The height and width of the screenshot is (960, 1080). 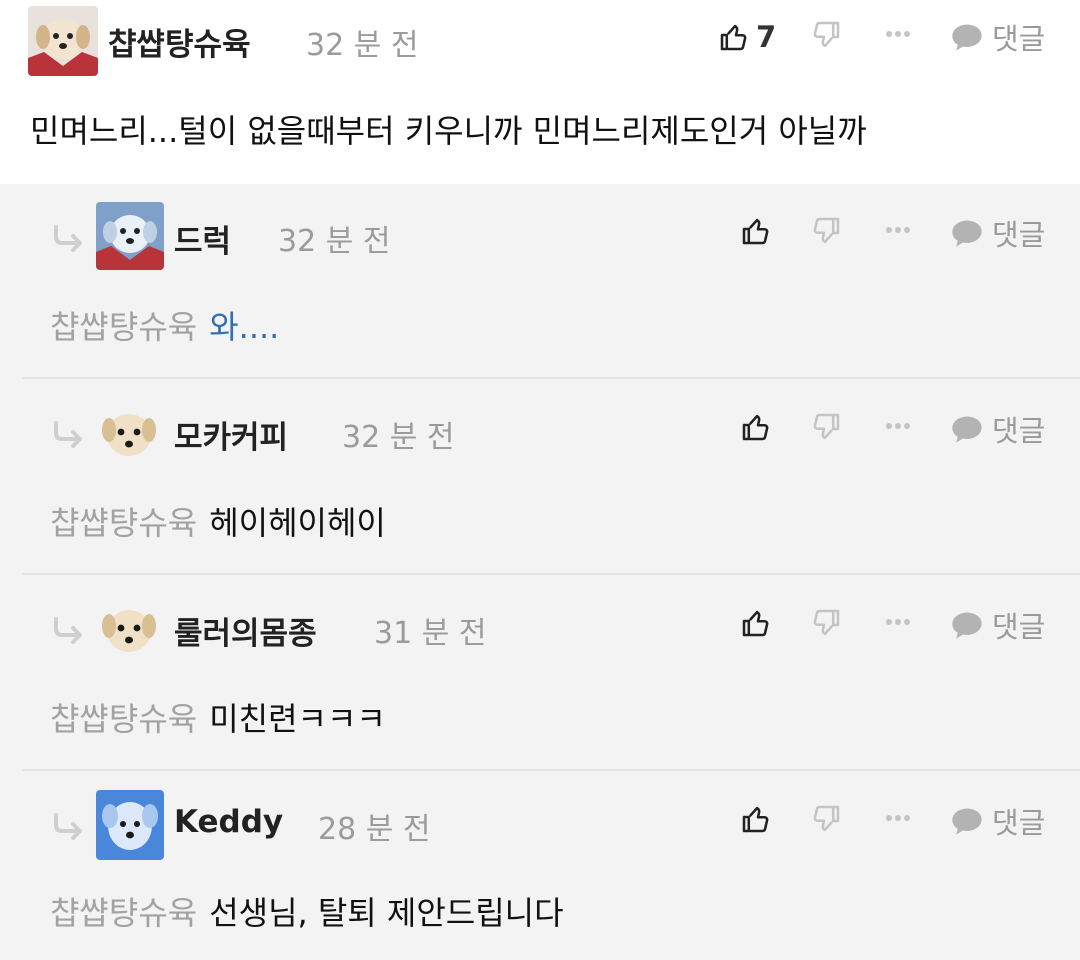 What do you see at coordinates (231, 434) in the screenshot?
I see `username: 모카커피` at bounding box center [231, 434].